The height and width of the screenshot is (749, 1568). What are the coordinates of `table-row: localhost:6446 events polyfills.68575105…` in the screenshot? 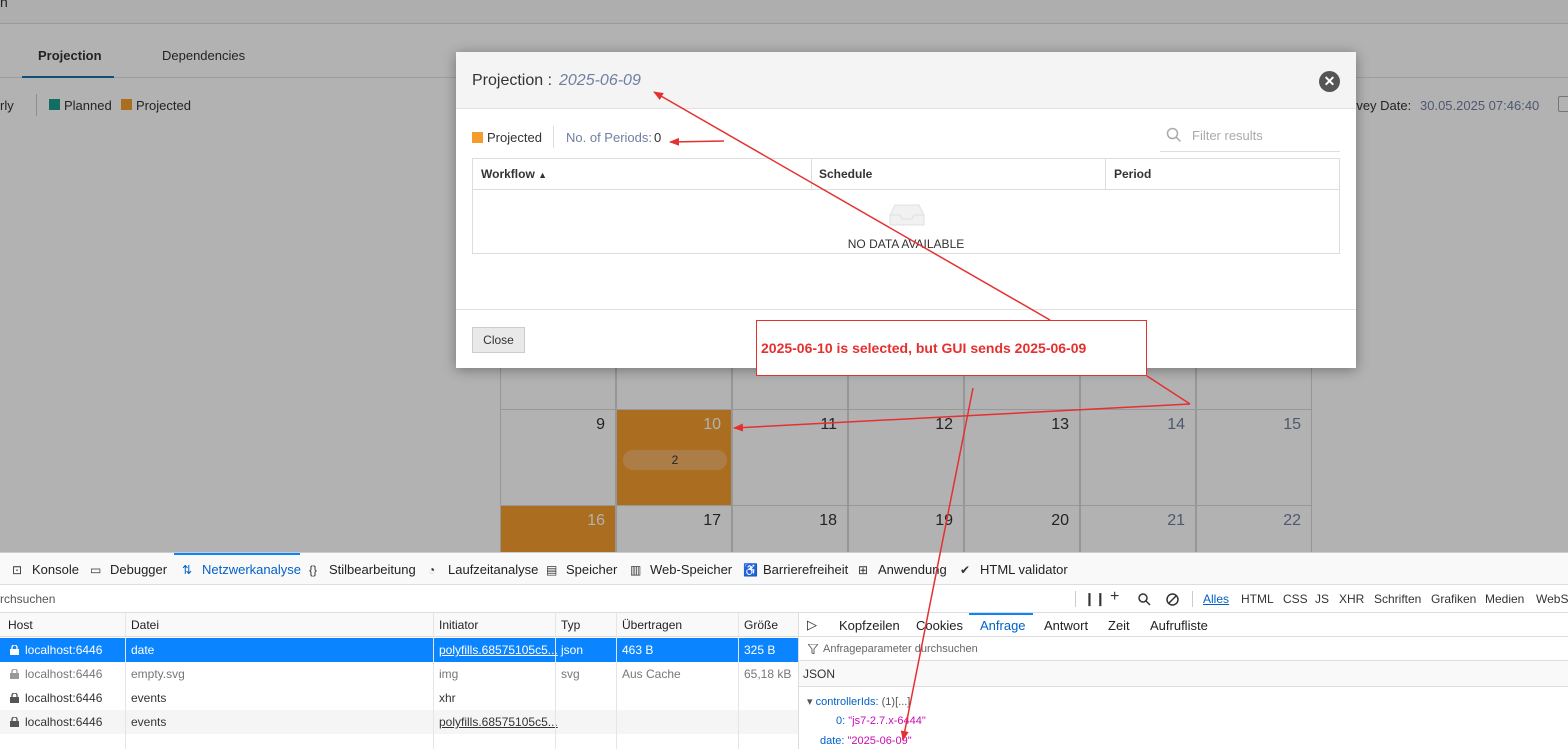 It's located at (399, 722).